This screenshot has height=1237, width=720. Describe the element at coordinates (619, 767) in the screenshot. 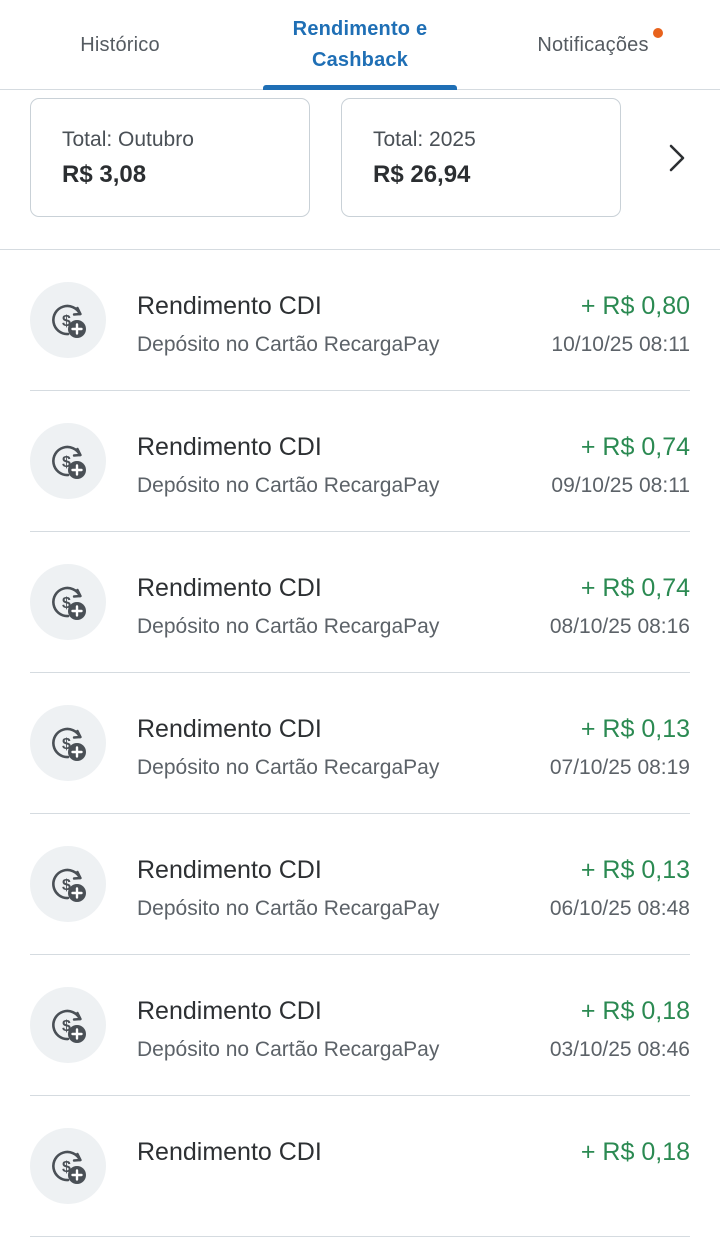

I see `transaction-date: 07/10/25 08:19` at that location.